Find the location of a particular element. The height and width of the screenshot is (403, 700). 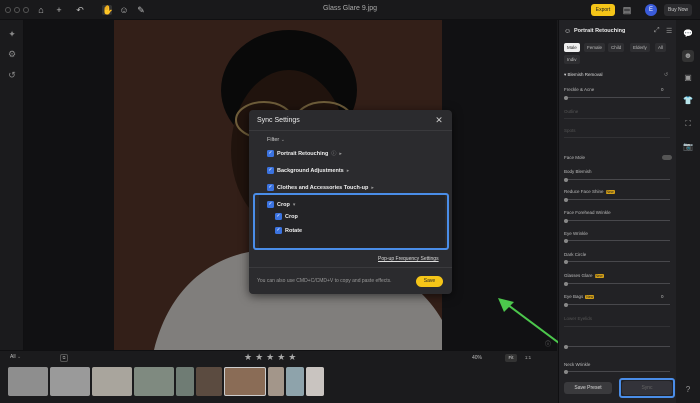

sync-item-label: Background Adjustments is located at coordinates (310, 170).